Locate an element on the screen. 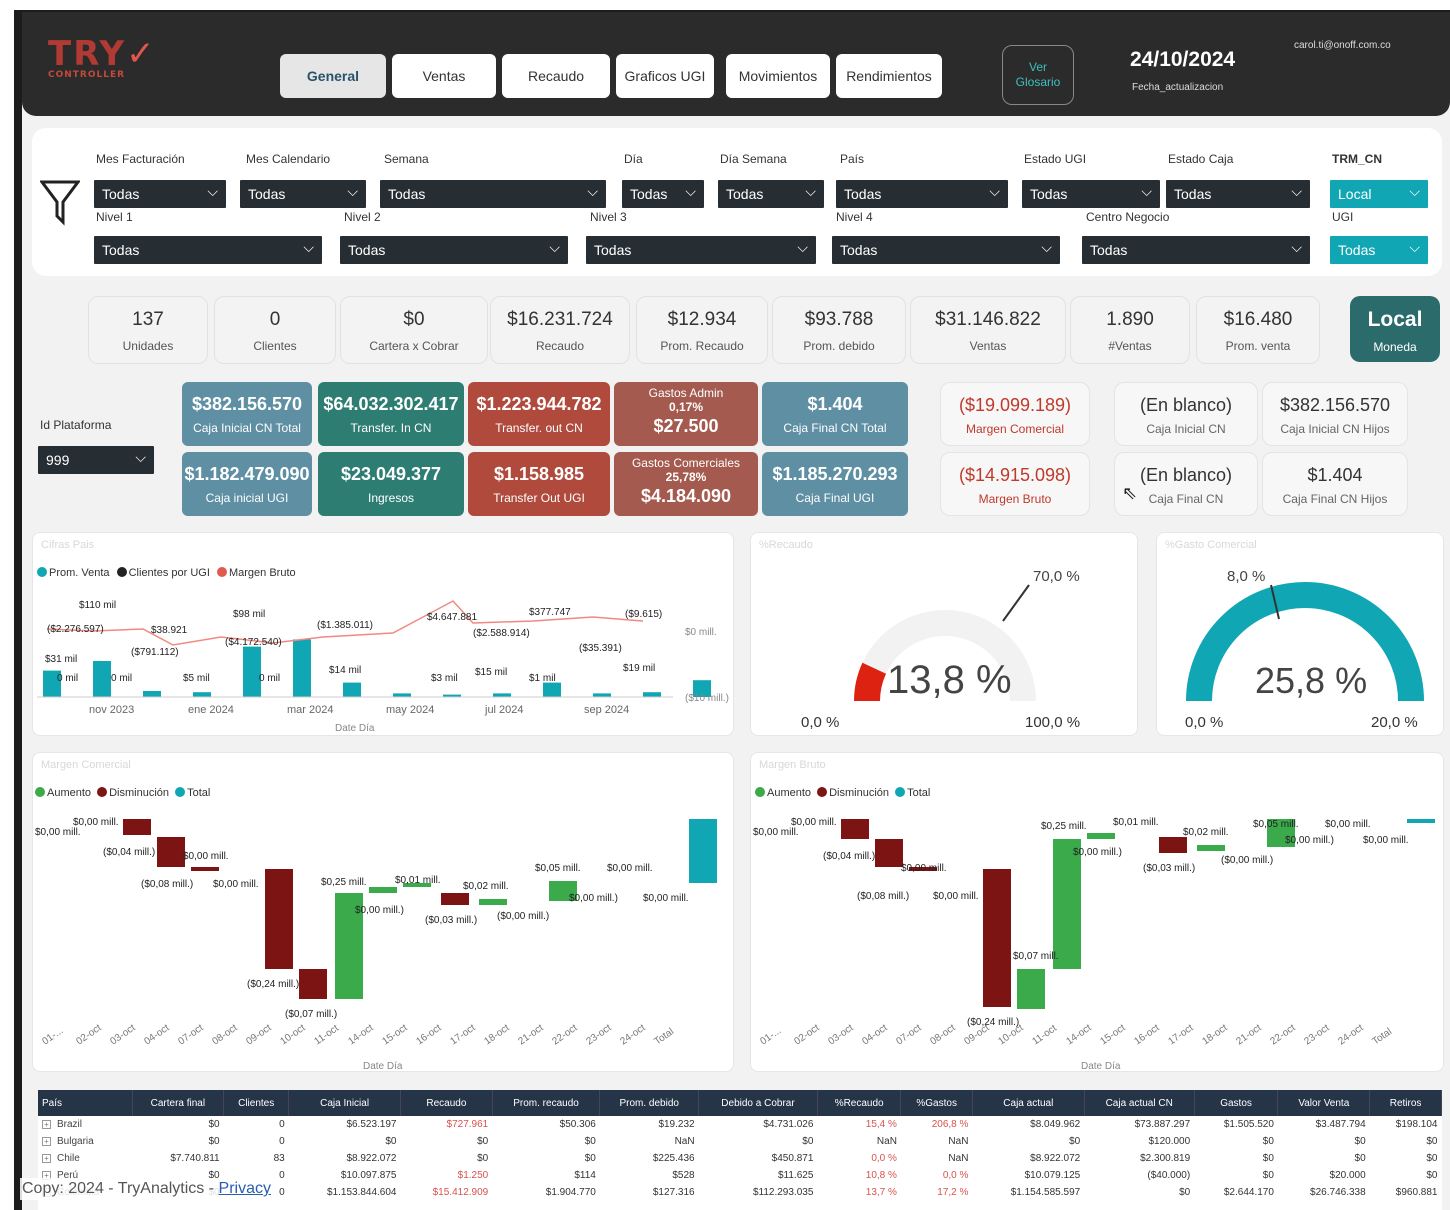 Image resolution: width=1450 pixels, height=1210 pixels. country-cell: + Chile is located at coordinates (85, 1158).